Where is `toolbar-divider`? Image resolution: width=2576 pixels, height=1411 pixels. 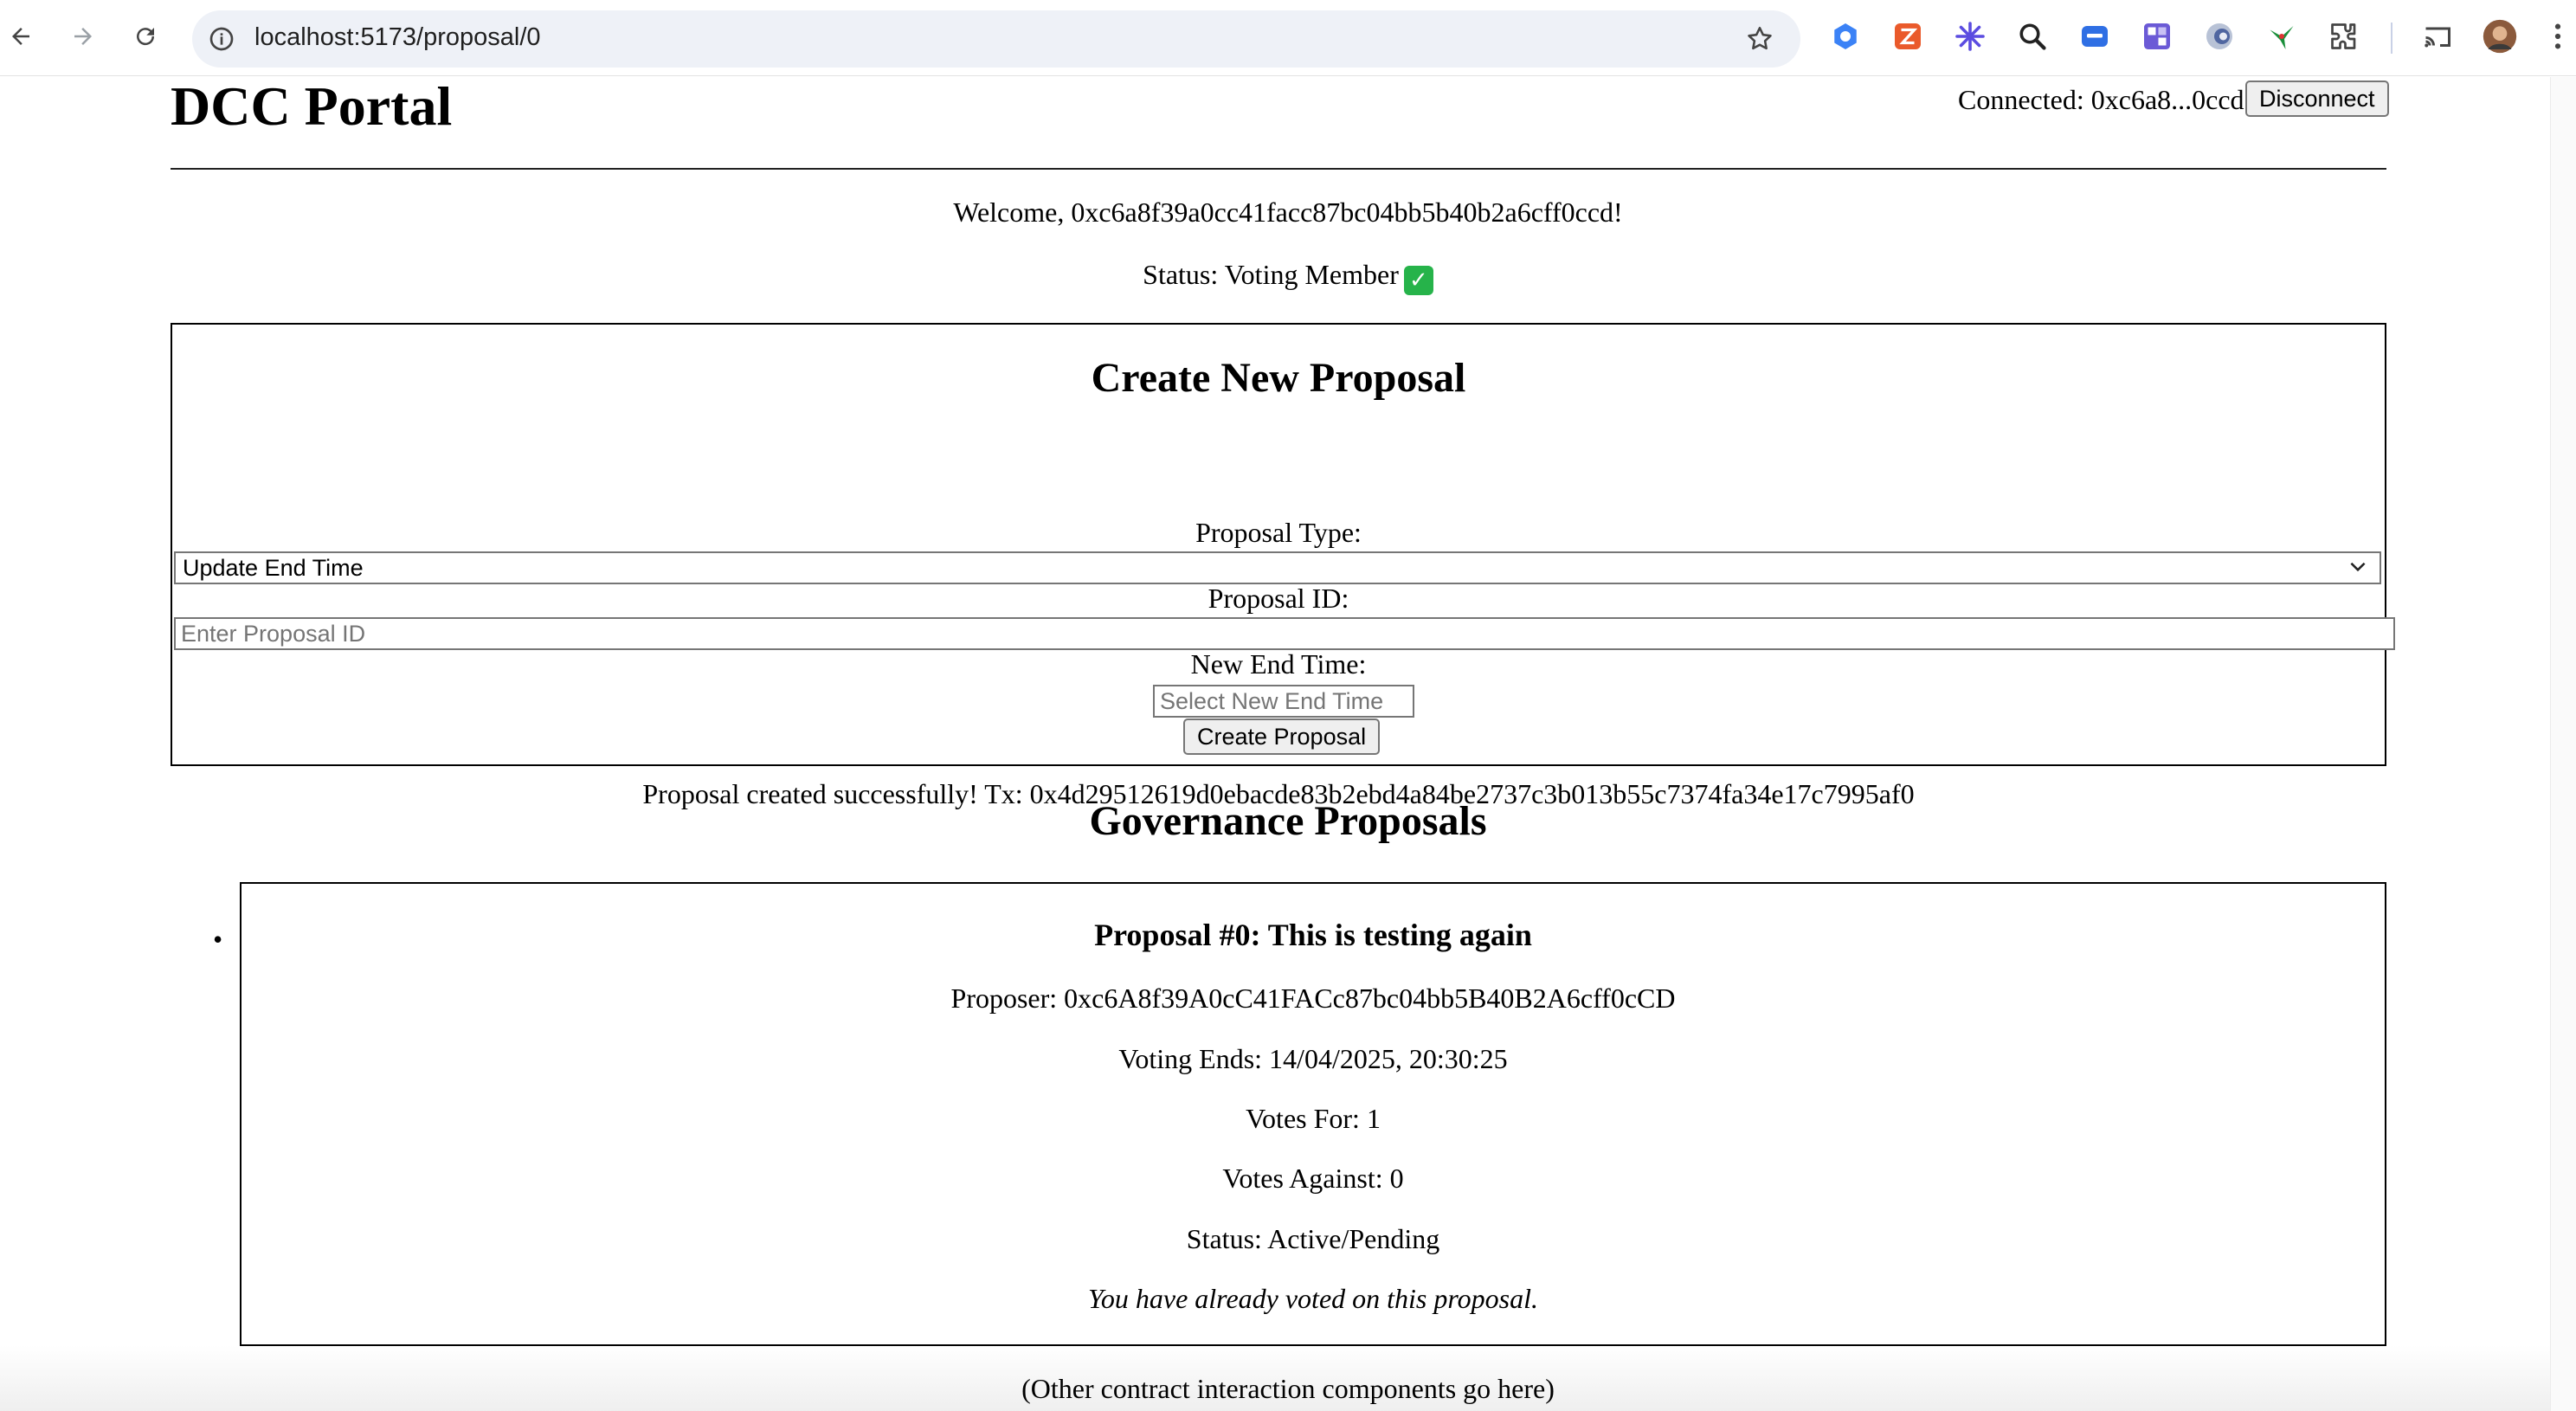
toolbar-divider is located at coordinates (2391, 39).